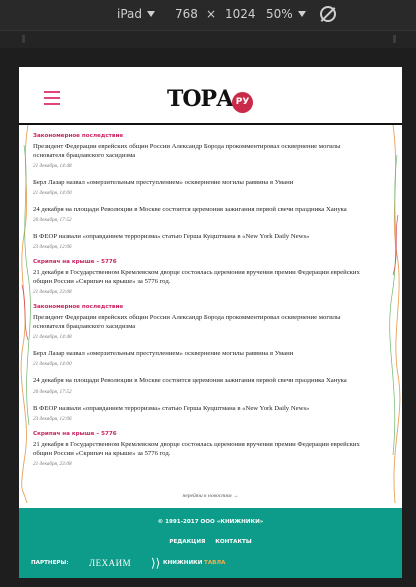 The width and height of the screenshot is (416, 587). Describe the element at coordinates (186, 14) in the screenshot. I see `width-input: 768` at that location.